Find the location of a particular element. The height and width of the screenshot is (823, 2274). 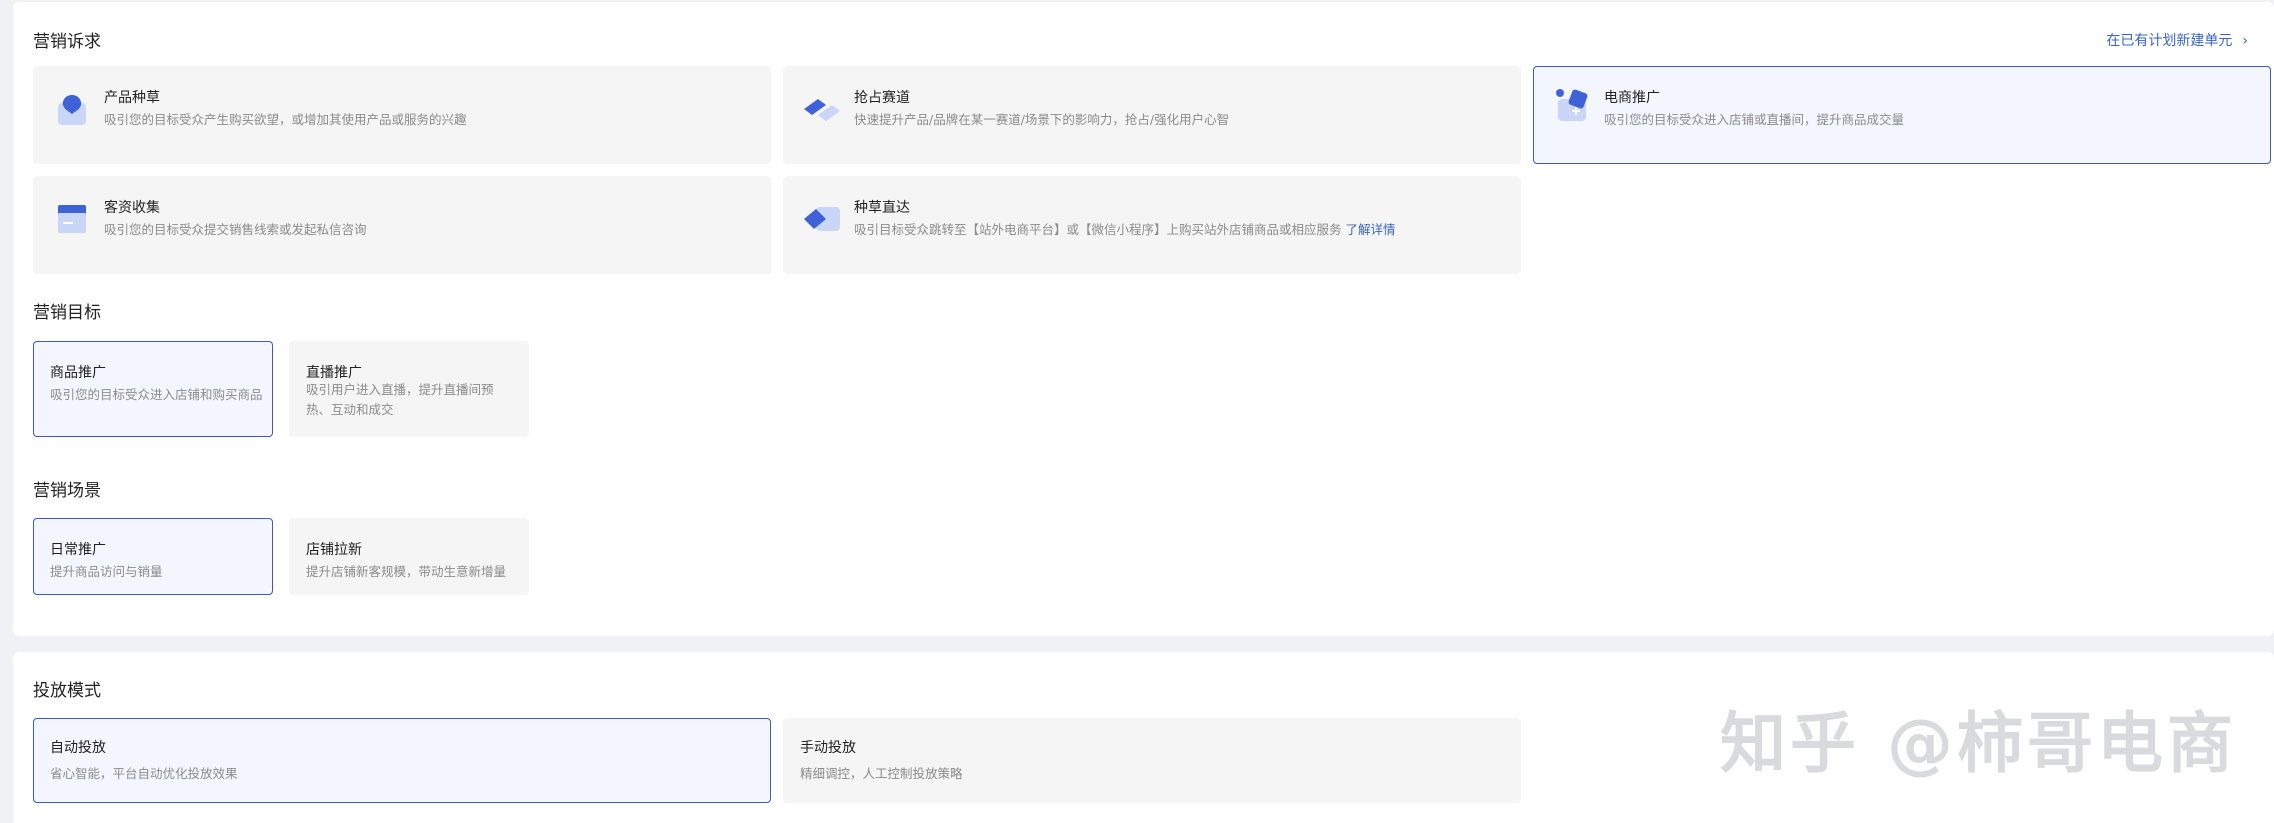

card-desc: 吸引您的目标受众提交销售线索或发起私信咨询 is located at coordinates (235, 229).